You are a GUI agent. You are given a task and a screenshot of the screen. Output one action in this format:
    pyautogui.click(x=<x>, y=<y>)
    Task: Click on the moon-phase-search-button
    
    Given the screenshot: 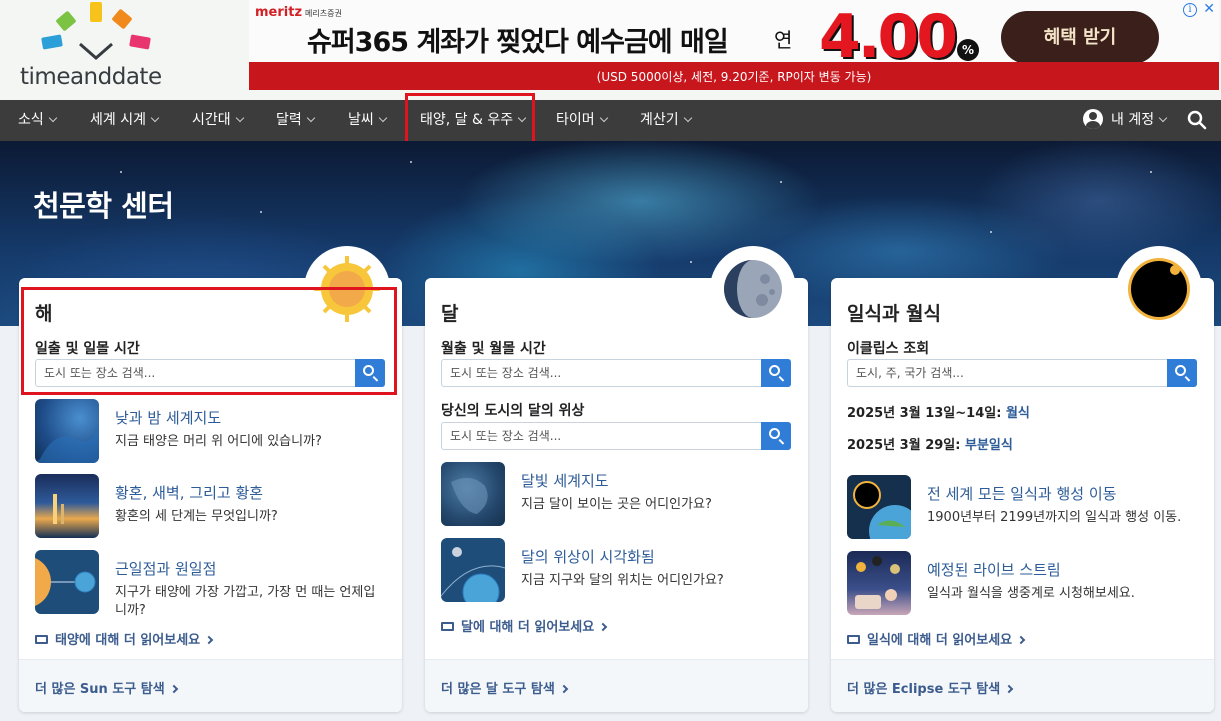 What is the action you would take?
    pyautogui.click(x=776, y=436)
    